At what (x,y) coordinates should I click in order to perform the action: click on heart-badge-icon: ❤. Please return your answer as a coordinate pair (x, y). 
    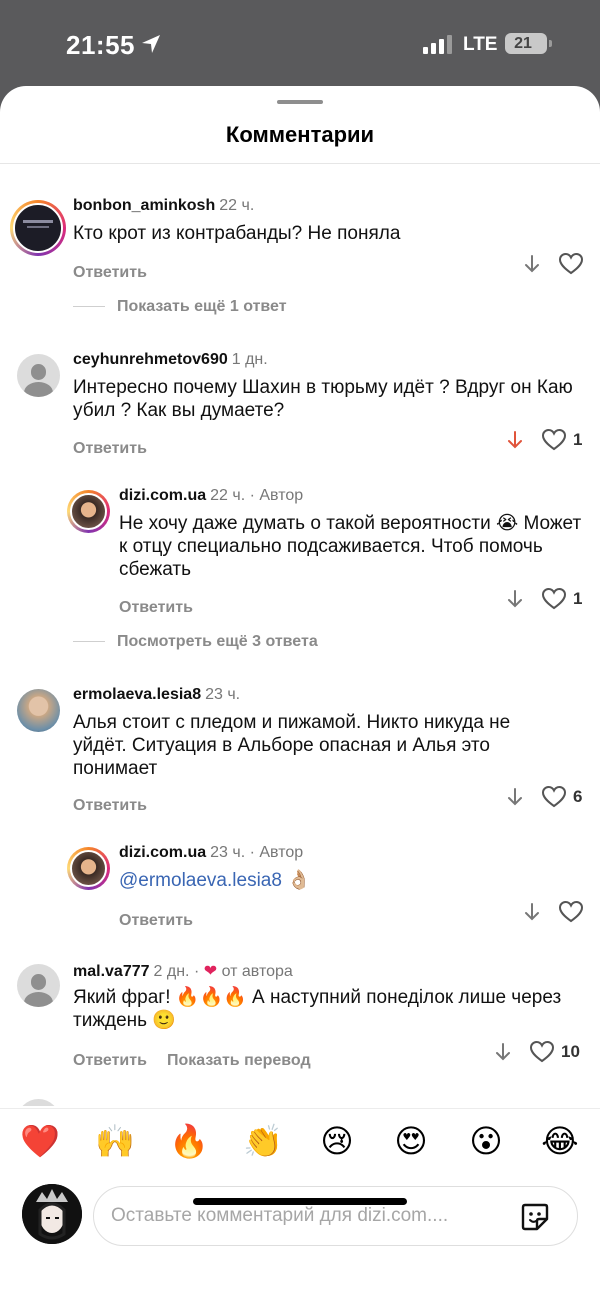
    Looking at the image, I should click on (210, 971).